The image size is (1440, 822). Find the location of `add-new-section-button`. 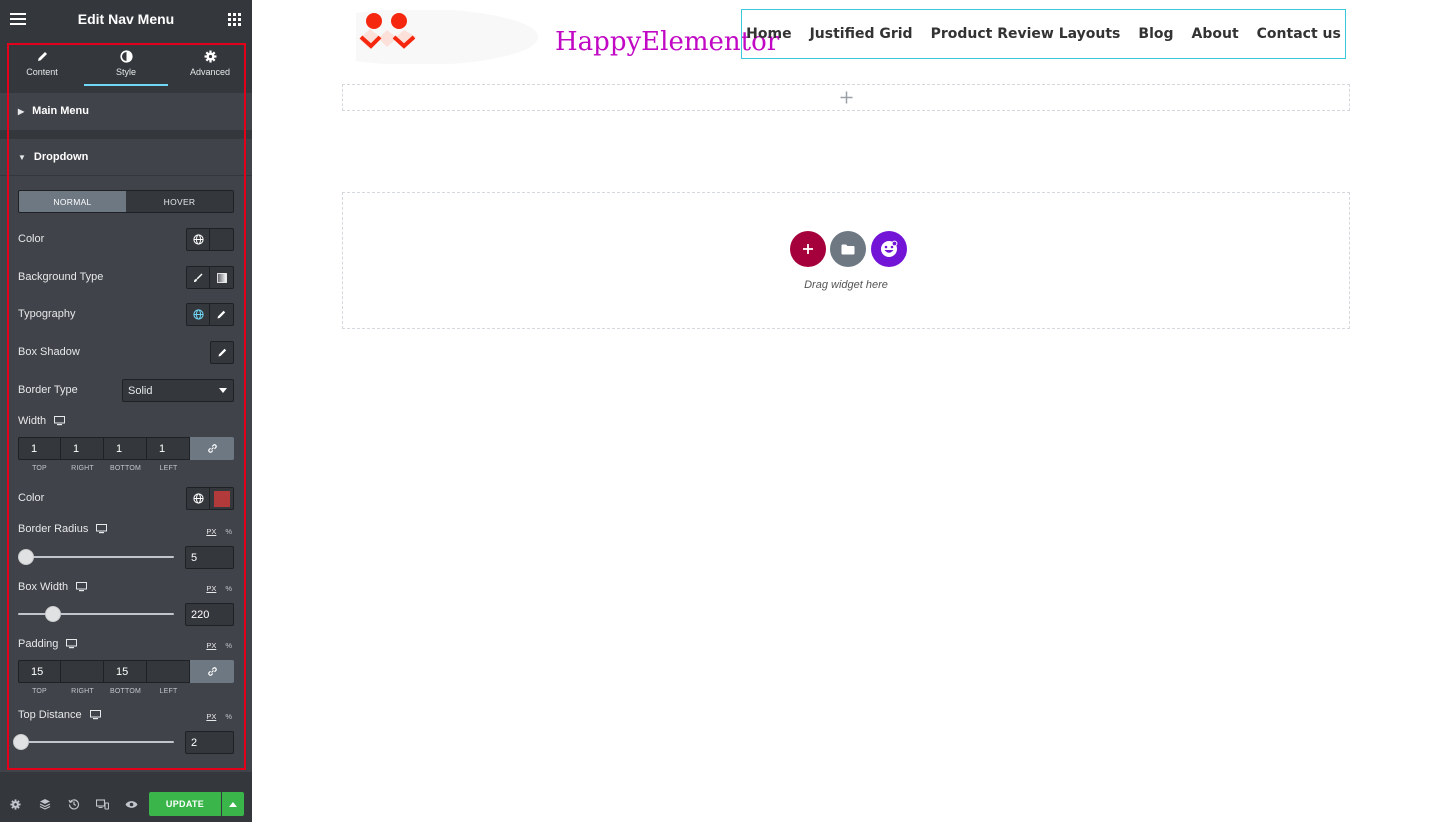

add-new-section-button is located at coordinates (808, 249).